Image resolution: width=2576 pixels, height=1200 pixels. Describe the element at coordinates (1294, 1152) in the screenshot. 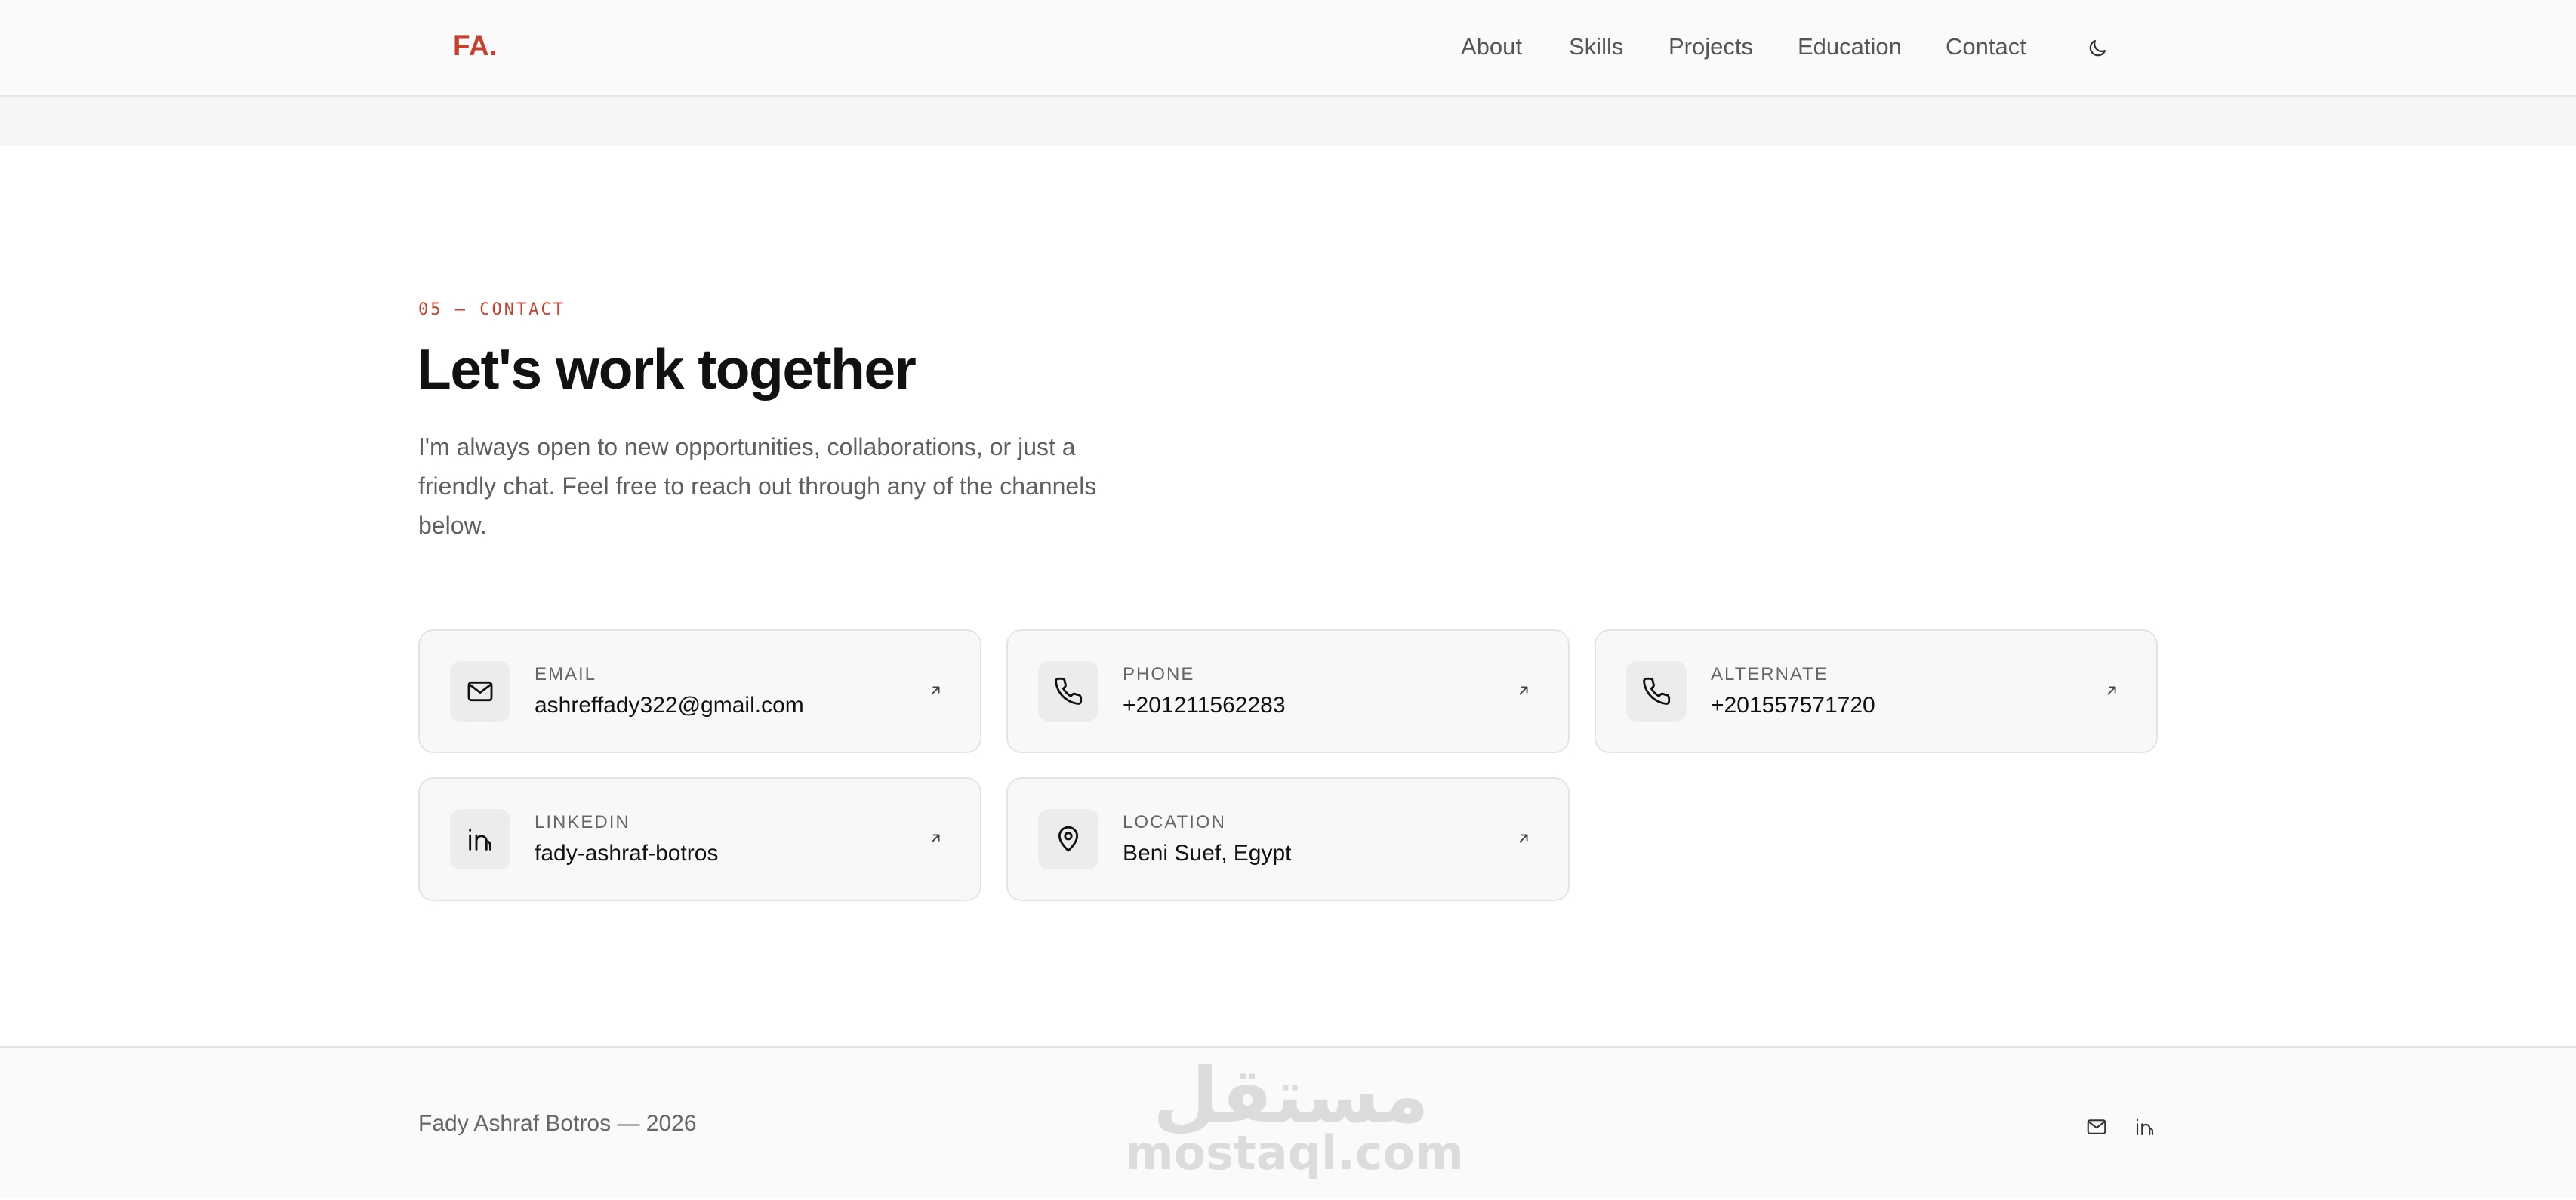

I see `watermark-latin: mostaql.com` at that location.